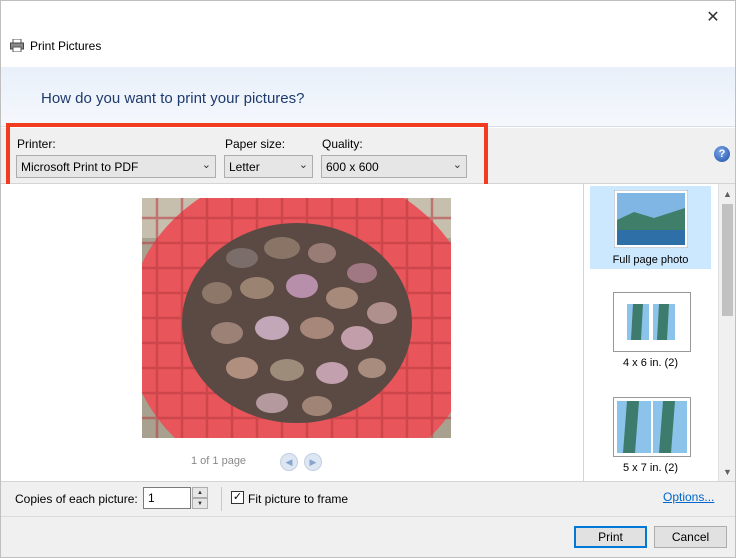 The image size is (736, 558). I want to click on copies-label: Copies of each picture:, so click(76, 499).